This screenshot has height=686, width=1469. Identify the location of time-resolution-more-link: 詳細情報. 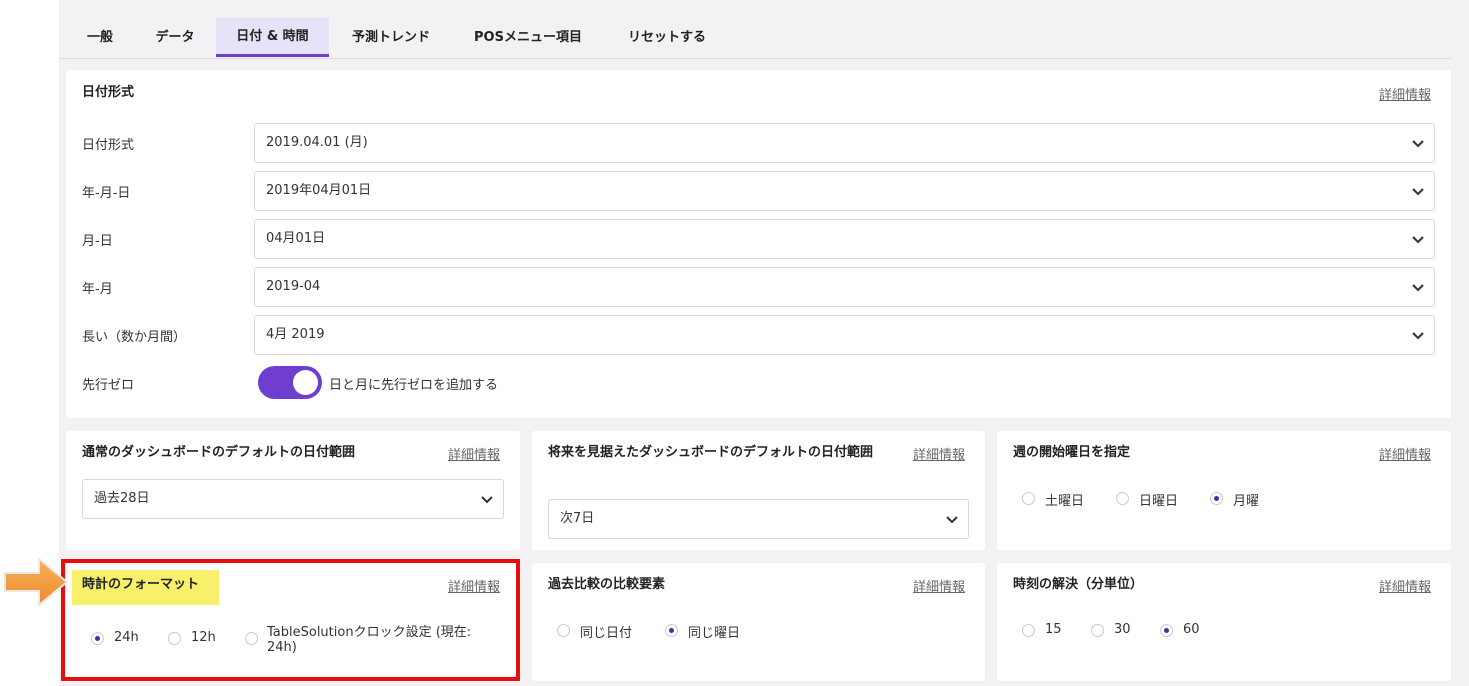
(1405, 585).